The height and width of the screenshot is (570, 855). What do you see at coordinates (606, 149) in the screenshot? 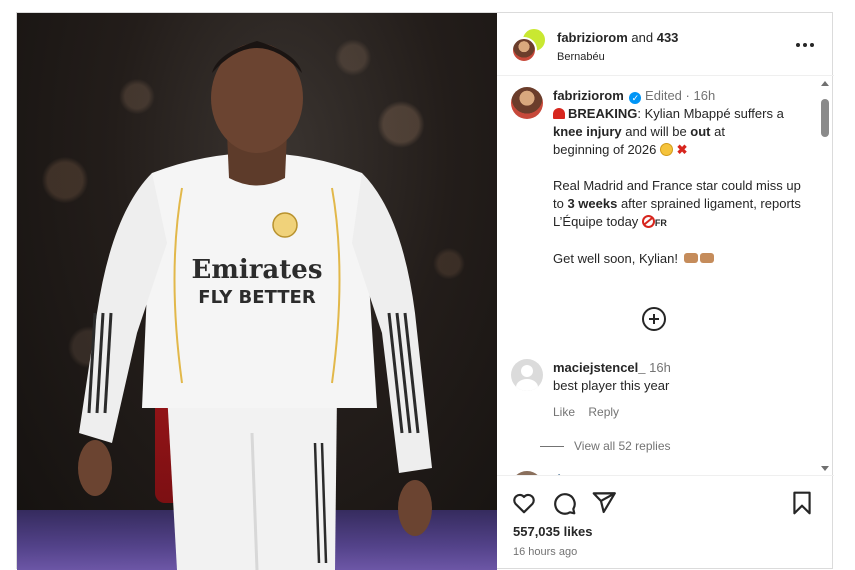
I see `caption-line3: beginning of 2026` at bounding box center [606, 149].